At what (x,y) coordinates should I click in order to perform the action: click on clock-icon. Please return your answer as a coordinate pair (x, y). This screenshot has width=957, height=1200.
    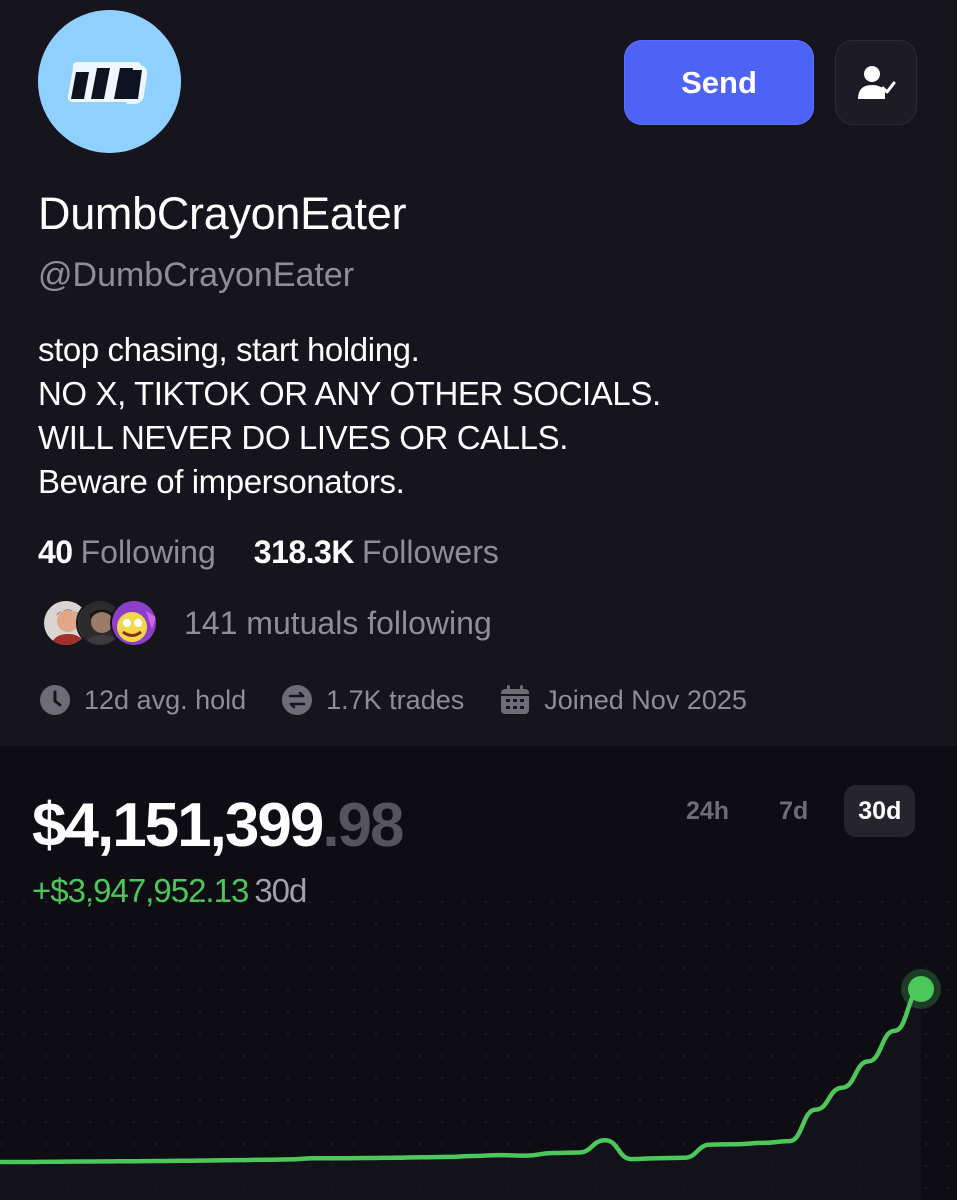
    Looking at the image, I should click on (55, 700).